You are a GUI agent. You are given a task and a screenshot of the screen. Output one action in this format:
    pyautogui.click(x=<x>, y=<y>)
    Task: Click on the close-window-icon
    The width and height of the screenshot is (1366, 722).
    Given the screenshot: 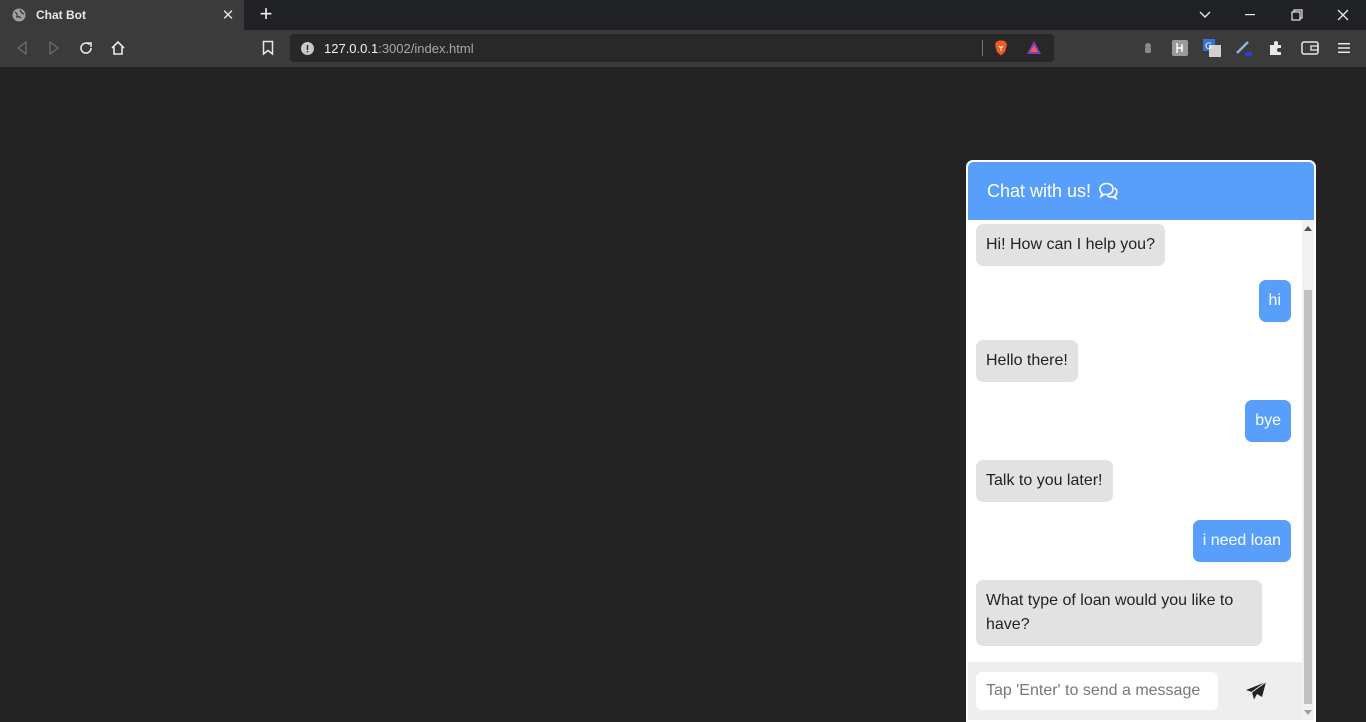 What is the action you would take?
    pyautogui.click(x=1343, y=15)
    